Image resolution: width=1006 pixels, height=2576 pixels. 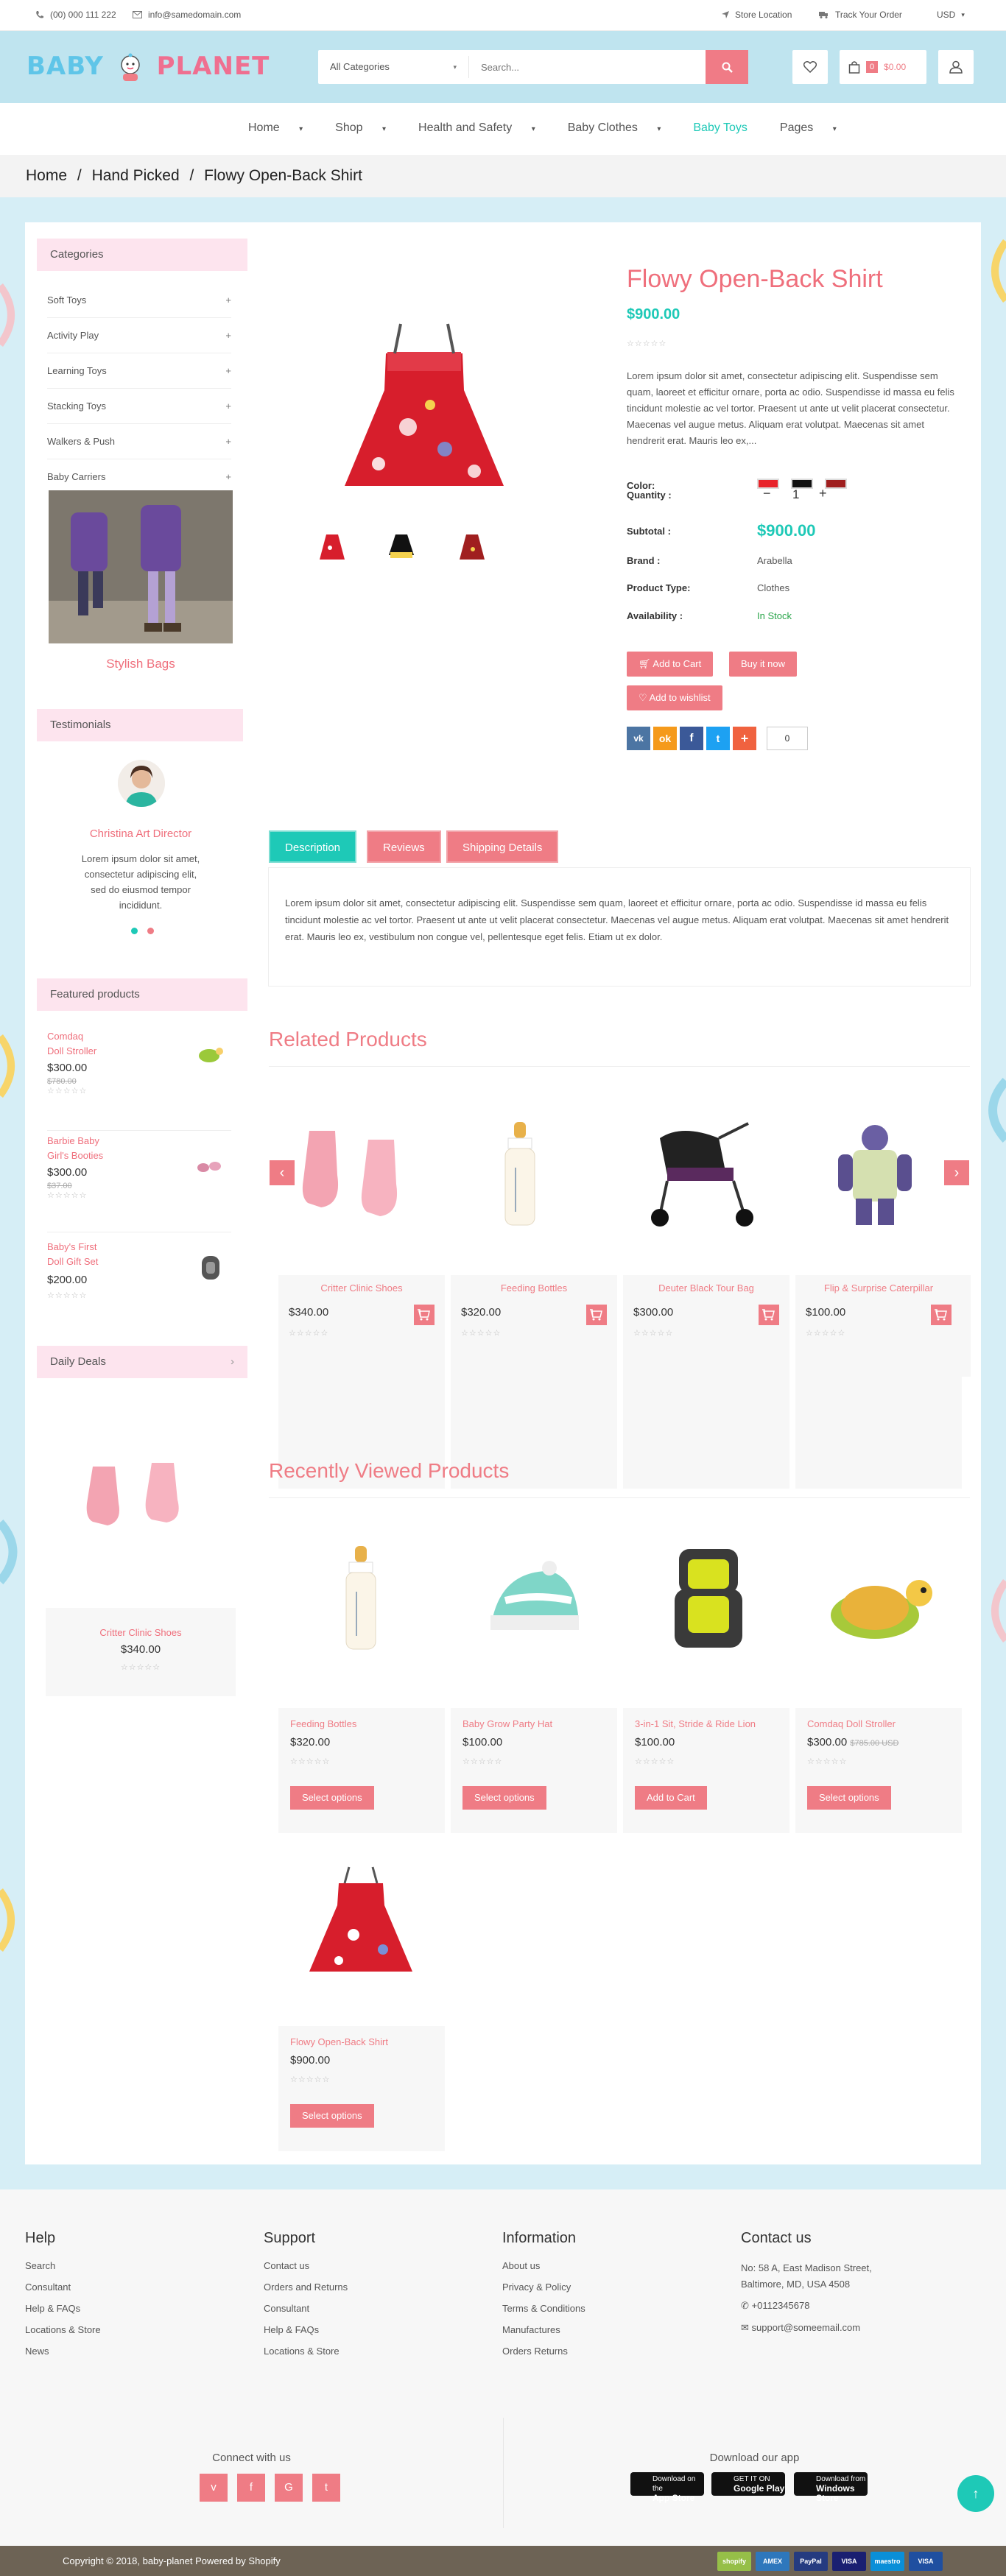 I want to click on footer-link: Search, so click(x=63, y=2265).